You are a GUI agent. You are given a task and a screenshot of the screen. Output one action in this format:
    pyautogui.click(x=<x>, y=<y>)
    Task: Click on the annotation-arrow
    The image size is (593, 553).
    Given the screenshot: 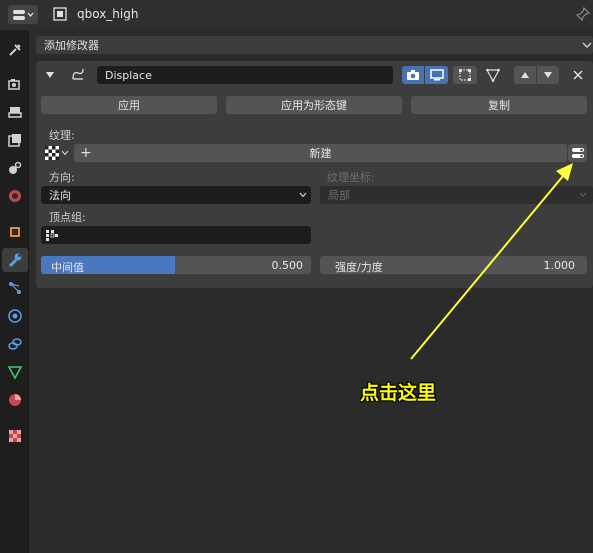 What is the action you would take?
    pyautogui.click(x=491, y=261)
    